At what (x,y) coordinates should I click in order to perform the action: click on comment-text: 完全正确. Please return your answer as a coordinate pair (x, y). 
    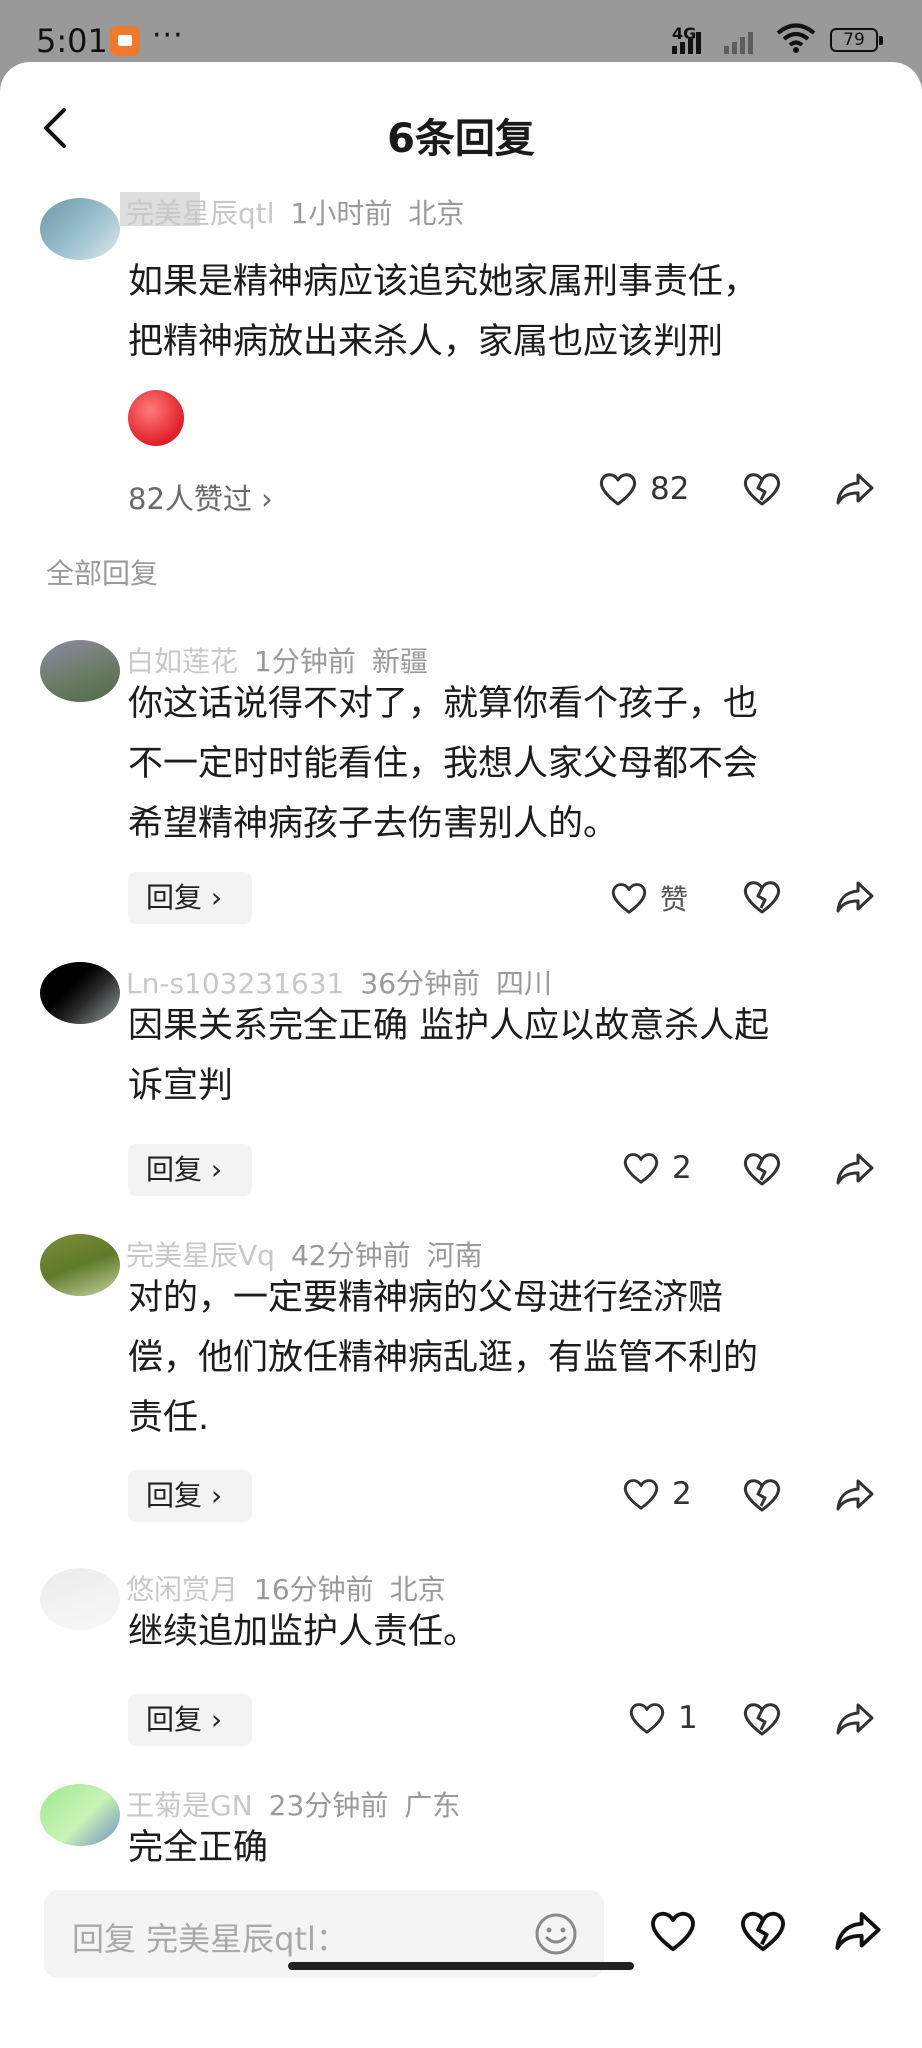
    Looking at the image, I should click on (513, 1848).